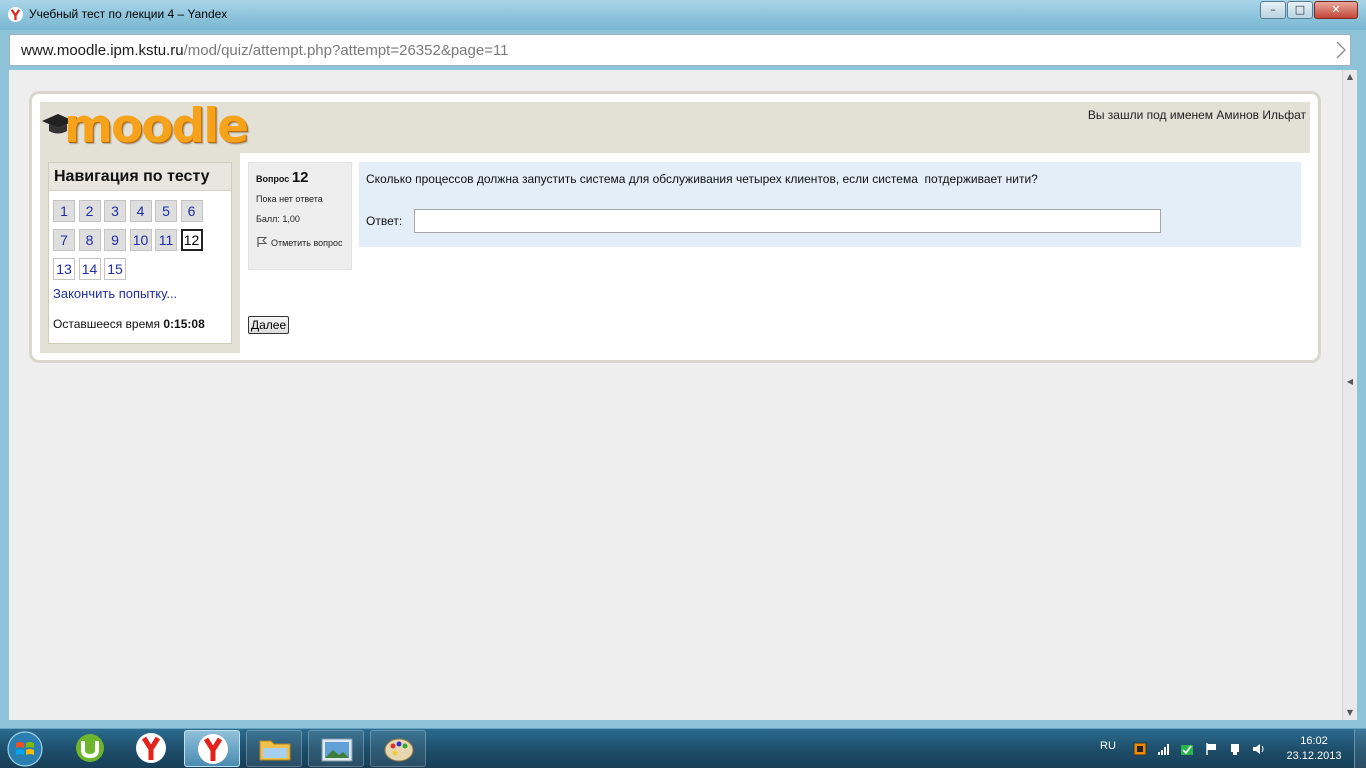 This screenshot has height=768, width=1366. I want to click on page-header: moodle Вы зашли под именем Аминов Ильфат, so click(675, 127).